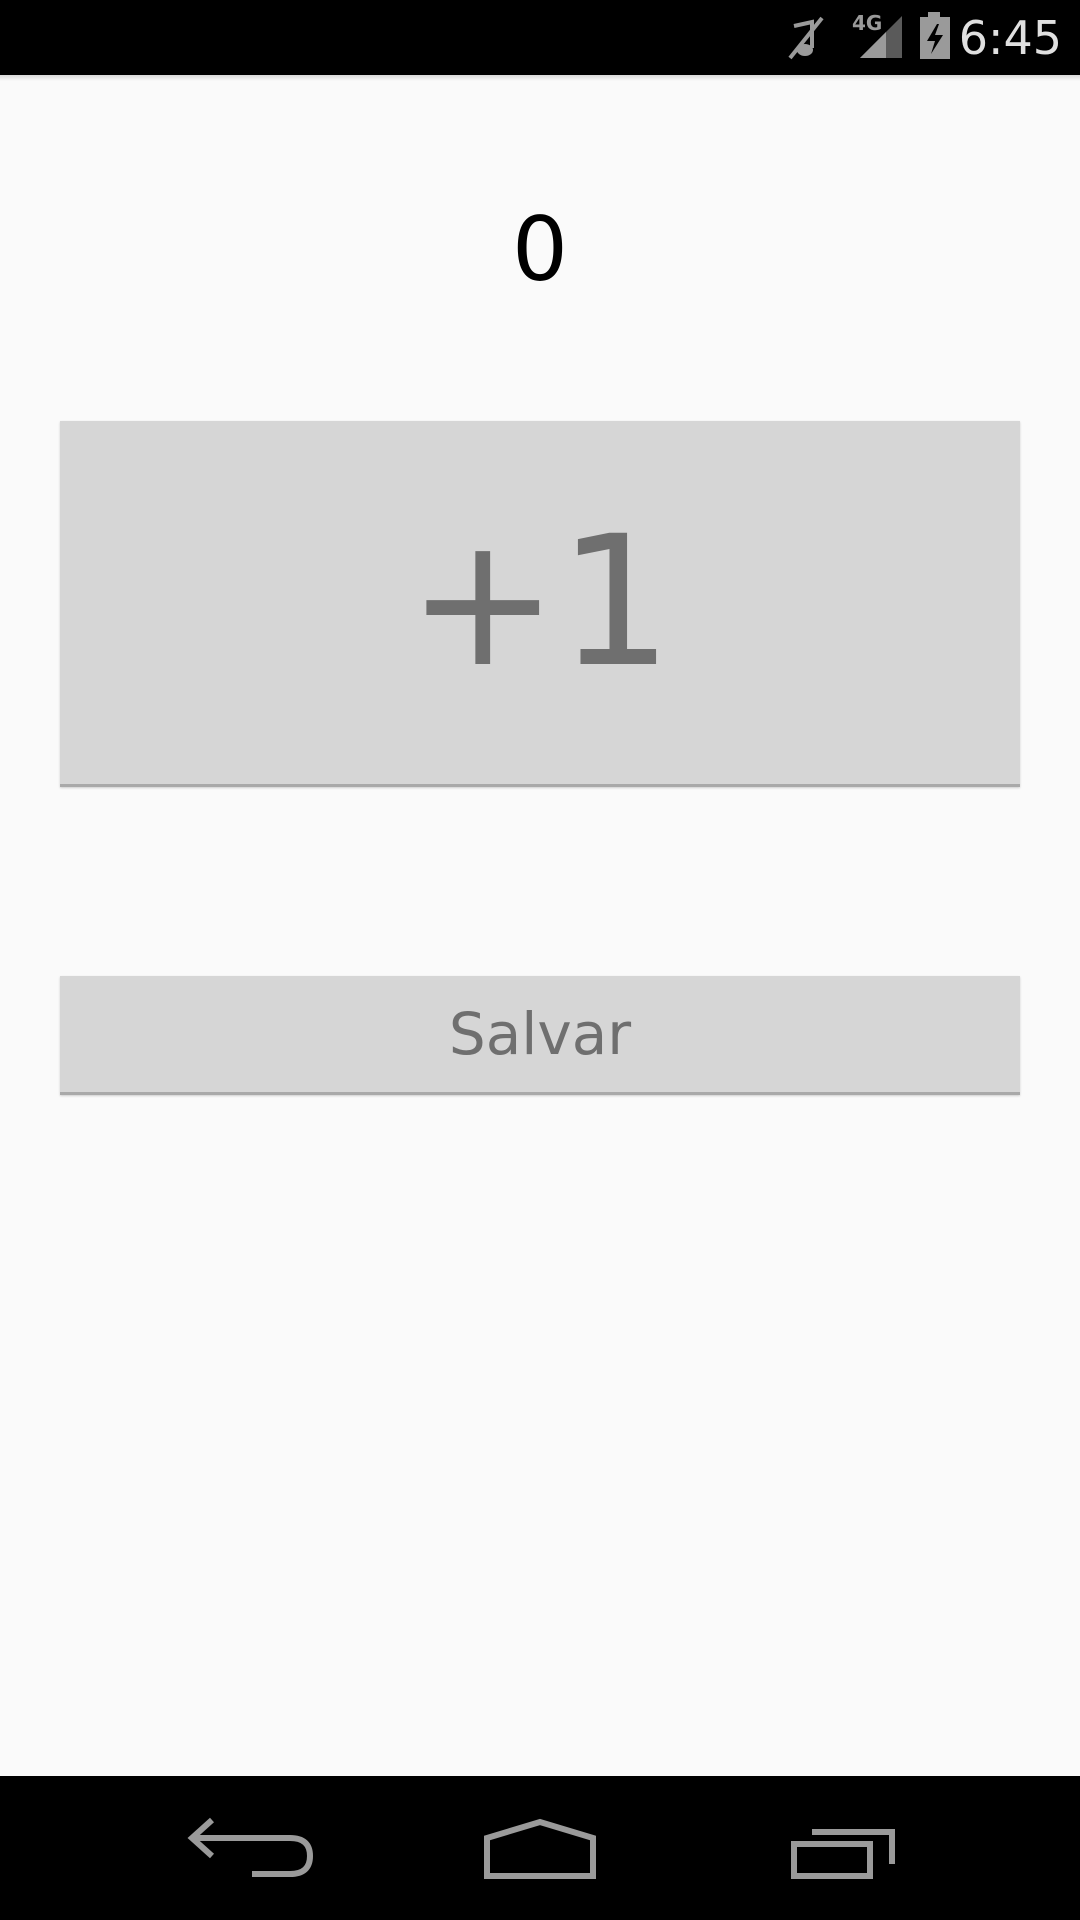 This screenshot has height=1920, width=1080. Describe the element at coordinates (806, 38) in the screenshot. I see `muted-icon` at that location.